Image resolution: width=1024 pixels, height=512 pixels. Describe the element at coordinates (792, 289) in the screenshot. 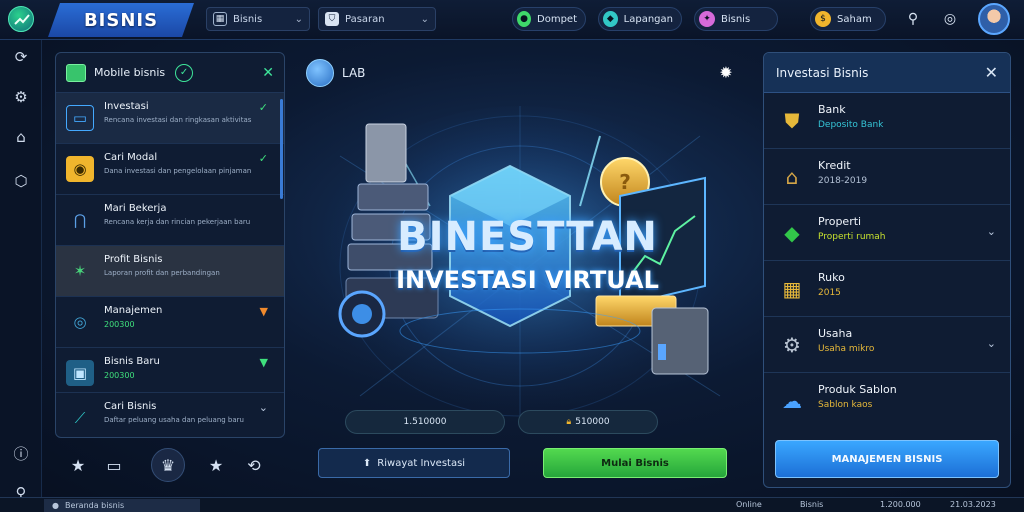

I see `store-icon: ▦` at that location.